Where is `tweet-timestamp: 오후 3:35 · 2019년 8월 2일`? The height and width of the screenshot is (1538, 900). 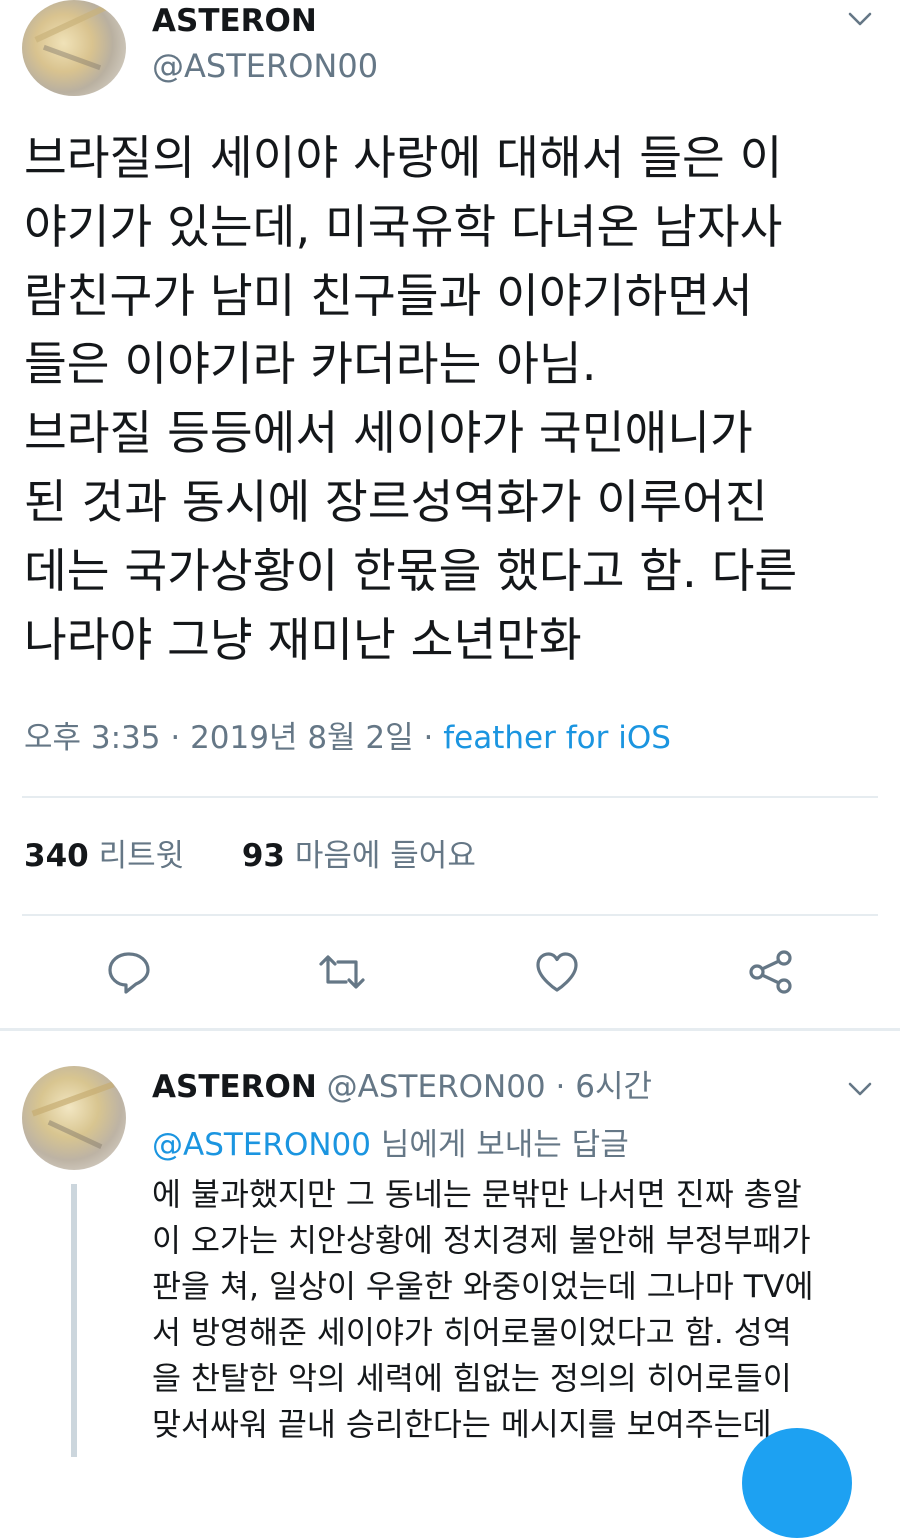
tweet-timestamp: 오후 3:35 · 2019년 8월 2일 is located at coordinates (219, 738).